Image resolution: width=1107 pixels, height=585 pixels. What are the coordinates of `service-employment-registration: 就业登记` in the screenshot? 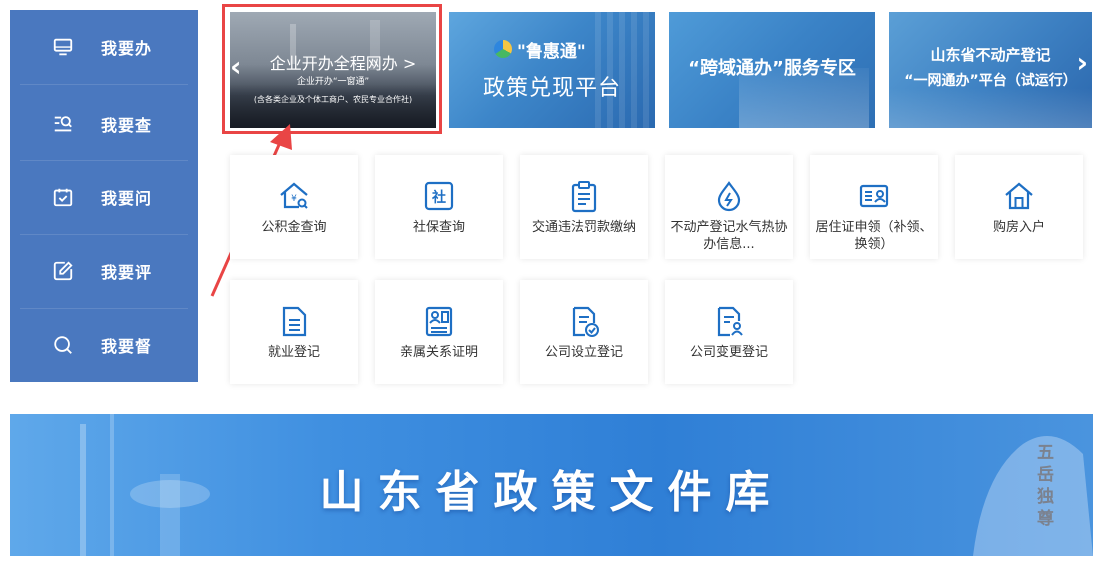 It's located at (294, 332).